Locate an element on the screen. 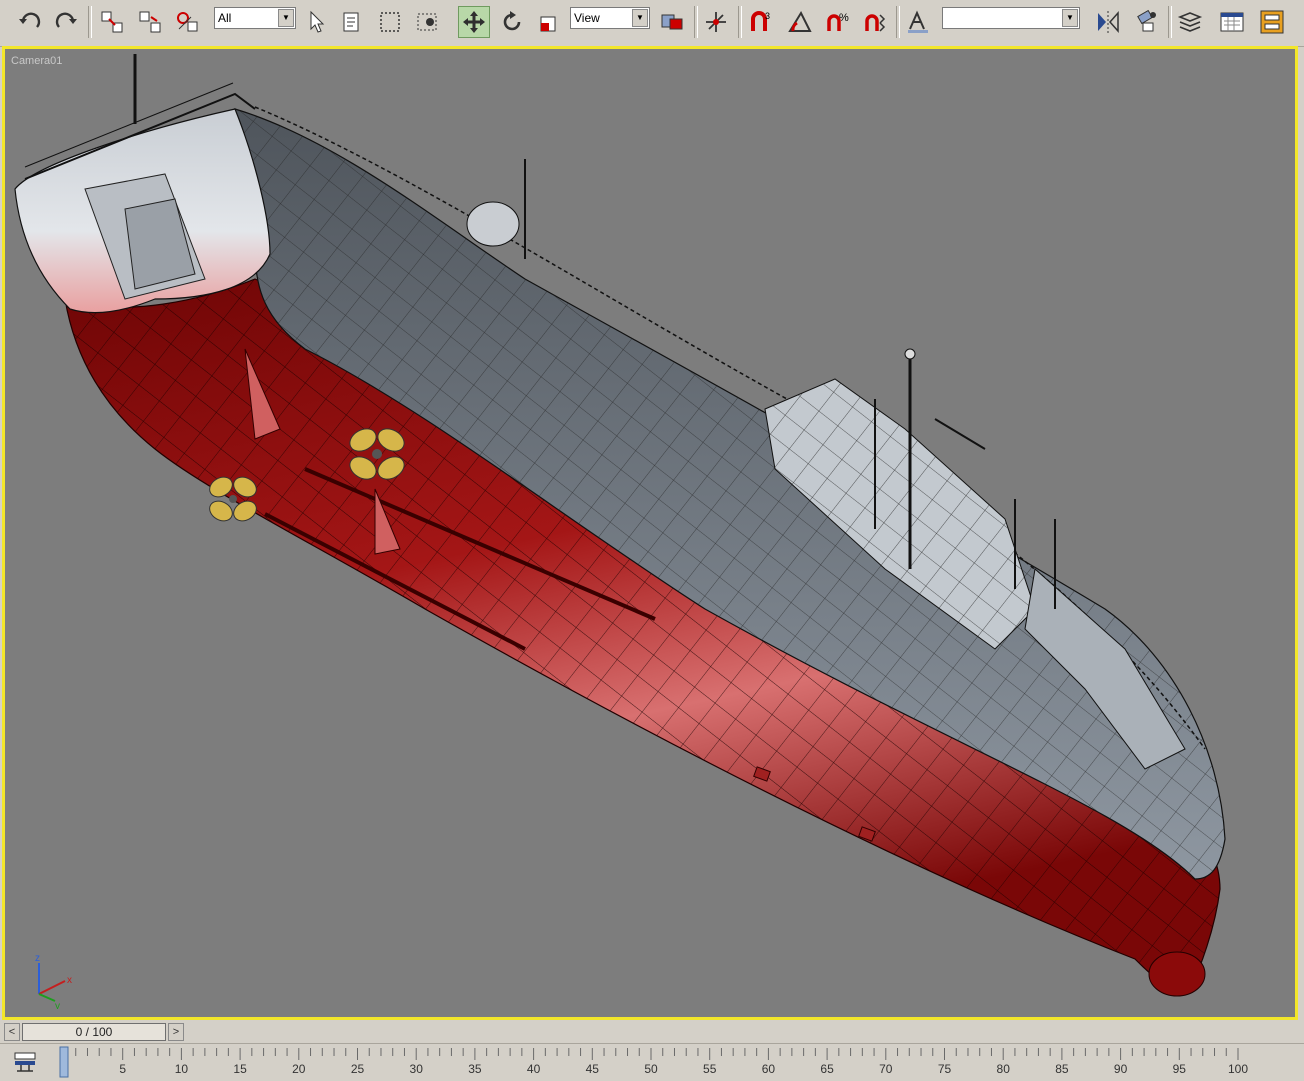 The width and height of the screenshot is (1304, 1081). selection-filter-value: All is located at coordinates (225, 18).